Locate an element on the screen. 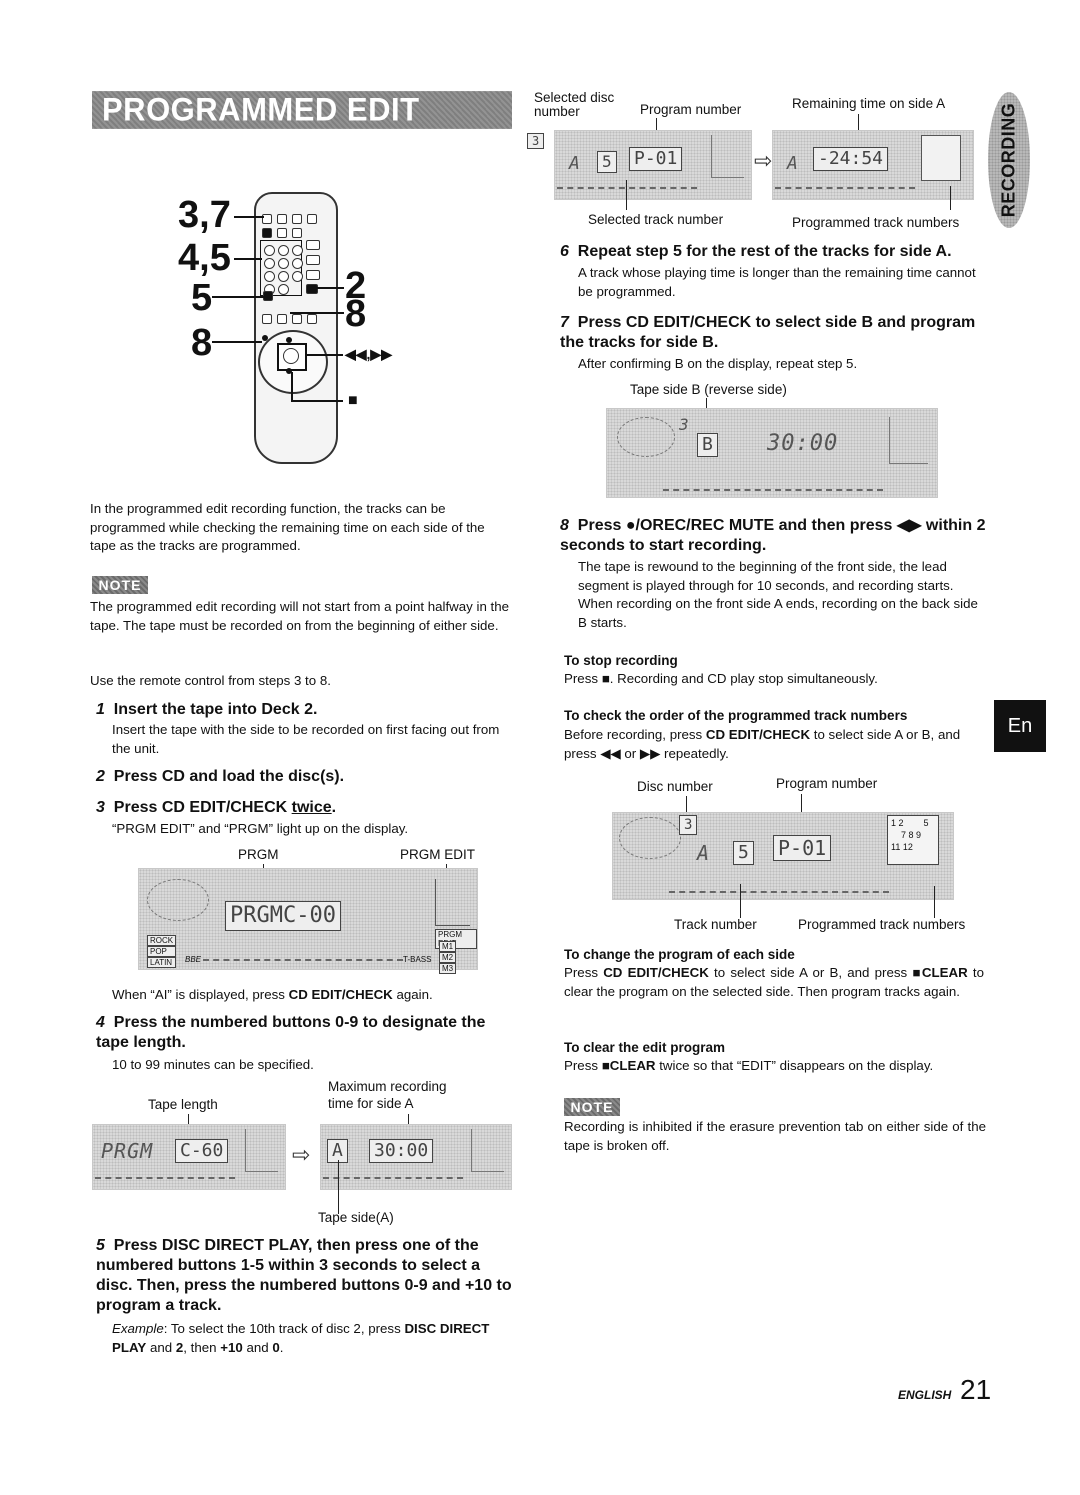 The width and height of the screenshot is (1080, 1495). lcd-prgm-text: PRGM is located at coordinates (127, 1151).